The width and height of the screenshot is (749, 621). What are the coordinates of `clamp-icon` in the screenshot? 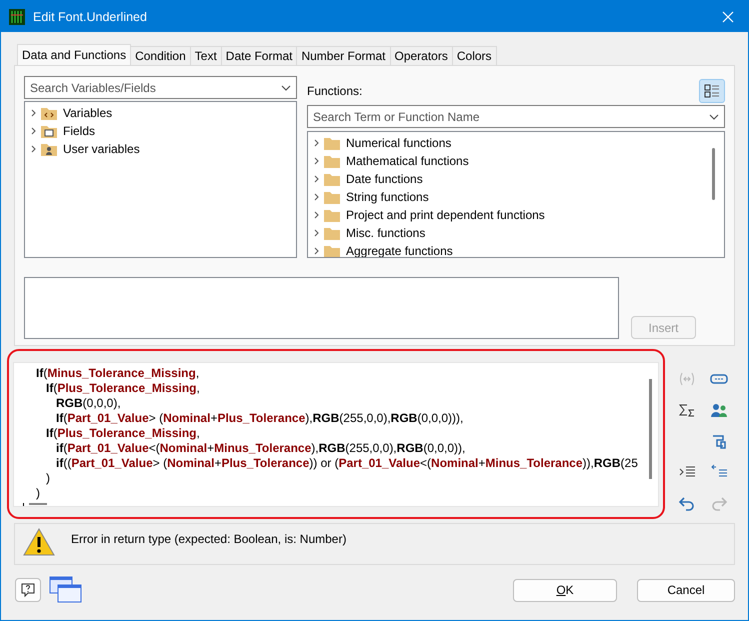 It's located at (719, 440).